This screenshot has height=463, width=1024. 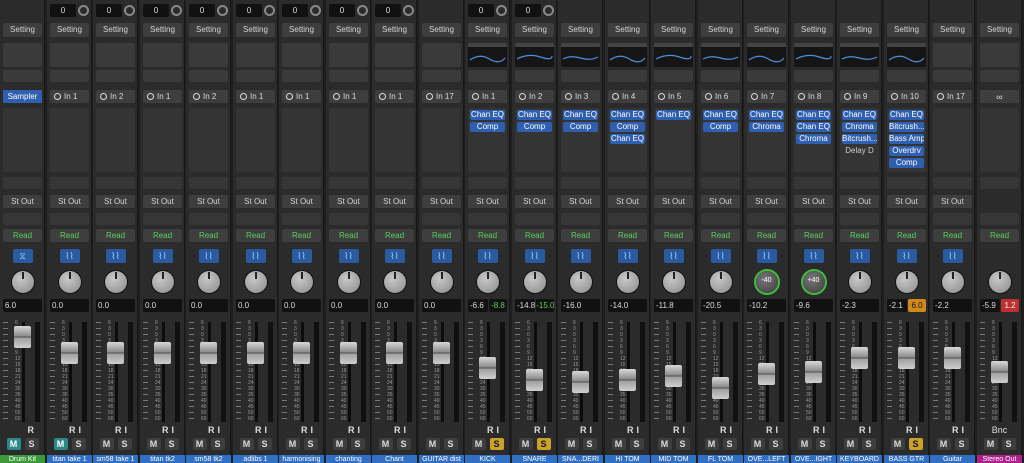 What do you see at coordinates (906, 96) in the screenshot?
I see `input-button: In 10` at bounding box center [906, 96].